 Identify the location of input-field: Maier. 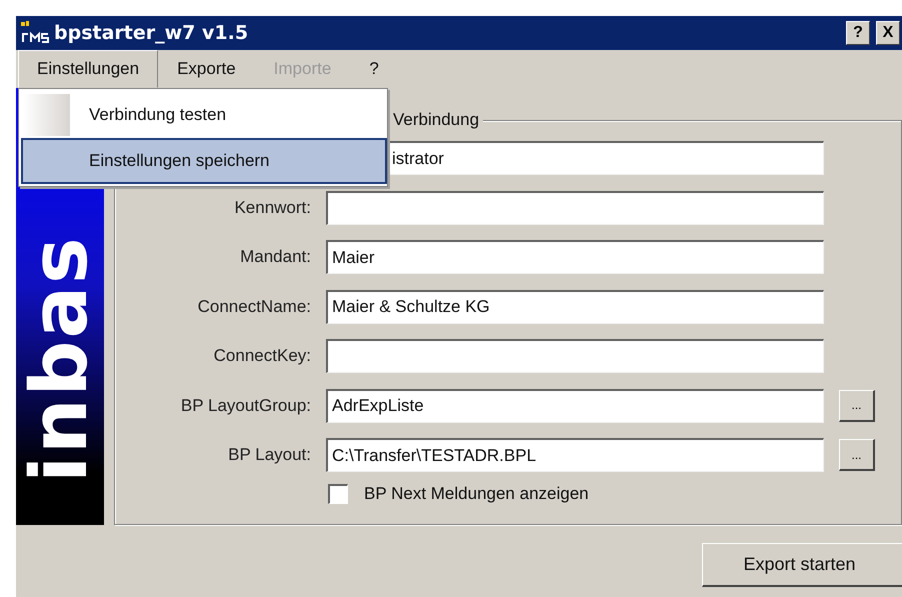
(575, 257).